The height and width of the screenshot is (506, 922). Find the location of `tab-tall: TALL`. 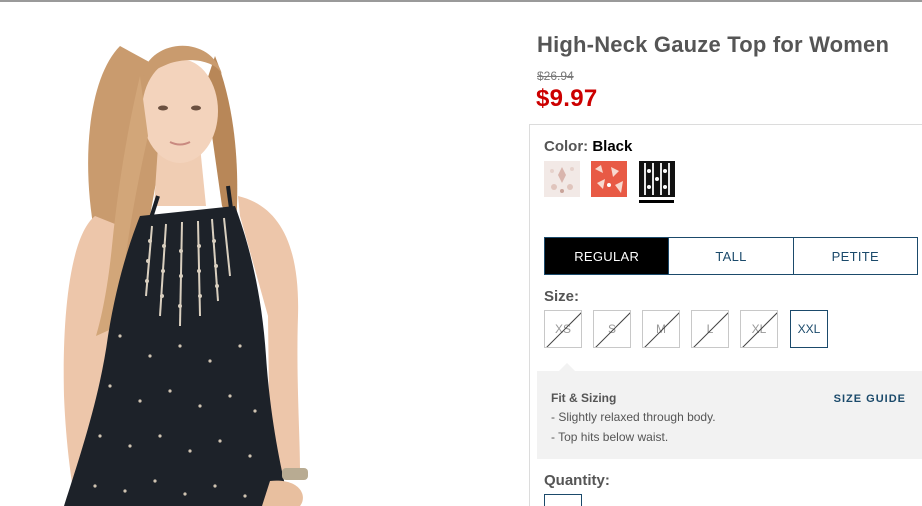

tab-tall: TALL is located at coordinates (730, 256).